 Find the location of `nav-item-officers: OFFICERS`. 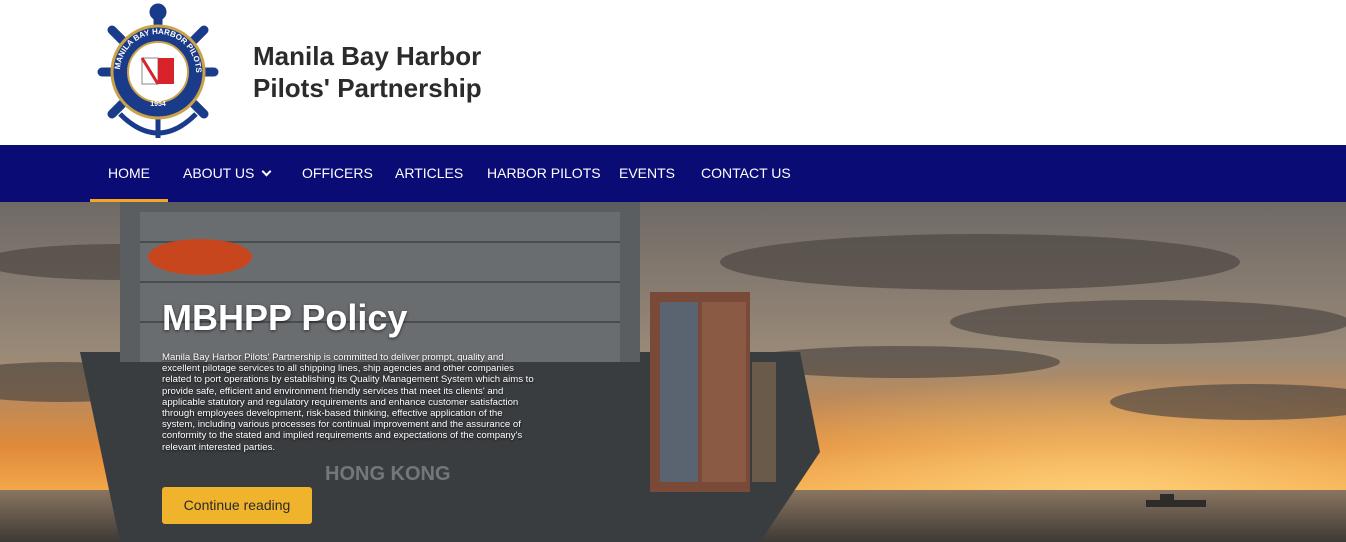

nav-item-officers: OFFICERS is located at coordinates (337, 173).